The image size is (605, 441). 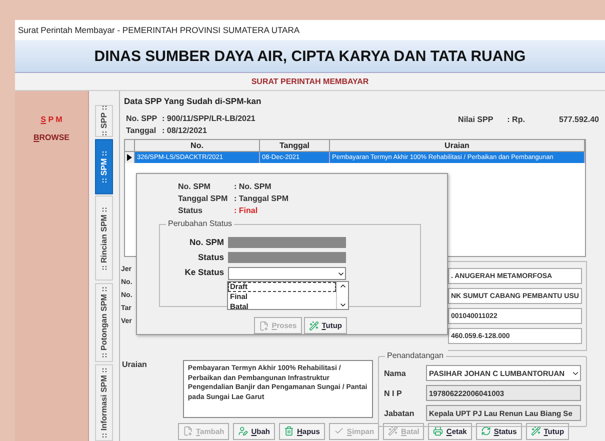 I want to click on person-pen-icon, so click(x=243, y=431).